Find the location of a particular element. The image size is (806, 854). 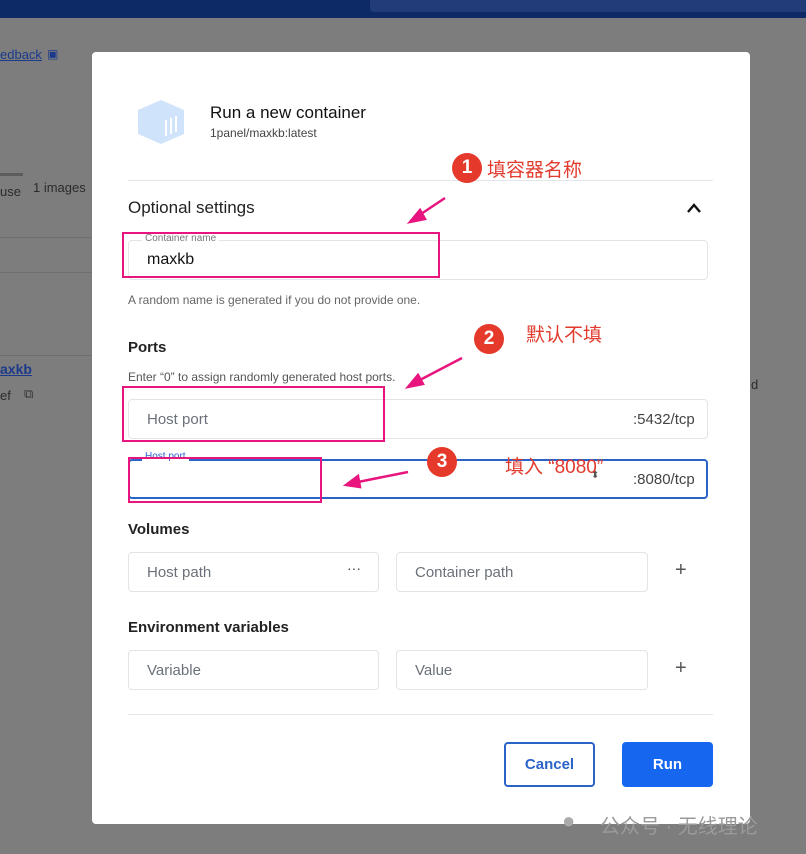

wechat-icon: ● is located at coordinates (569, 820).